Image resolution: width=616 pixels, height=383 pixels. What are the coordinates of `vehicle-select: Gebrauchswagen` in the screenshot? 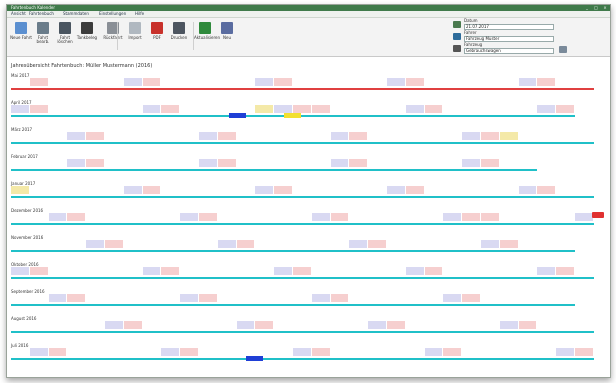 It's located at (509, 51).